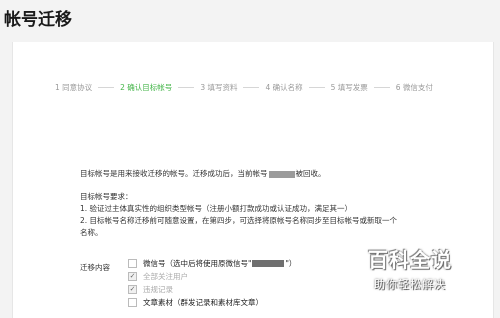  I want to click on option-violations: ✓ 违规记录, so click(150, 289).